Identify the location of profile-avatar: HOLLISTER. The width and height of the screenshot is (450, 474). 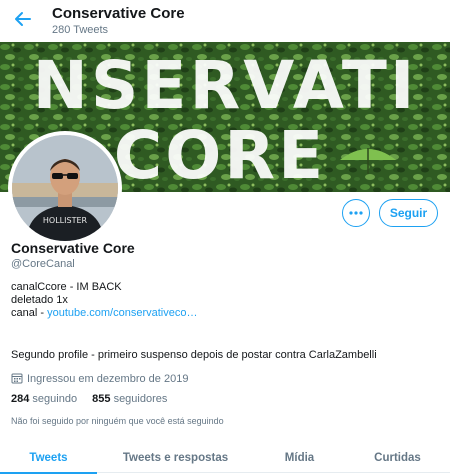
(65, 188).